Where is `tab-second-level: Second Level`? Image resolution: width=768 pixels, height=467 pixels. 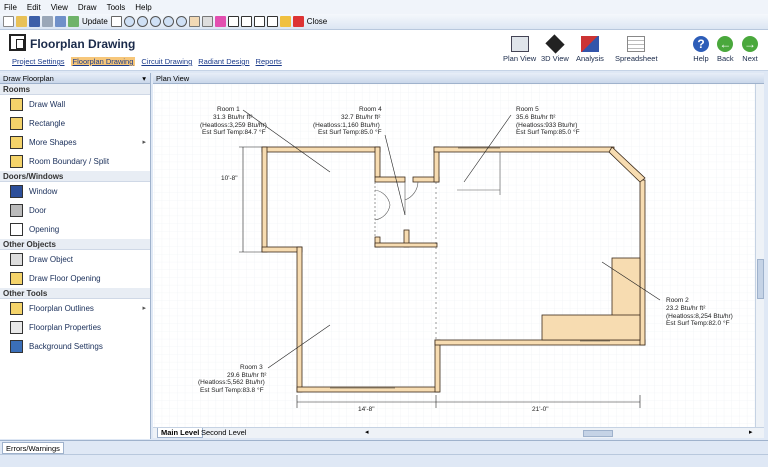
tab-second-level: Second Level is located at coordinates (223, 433).